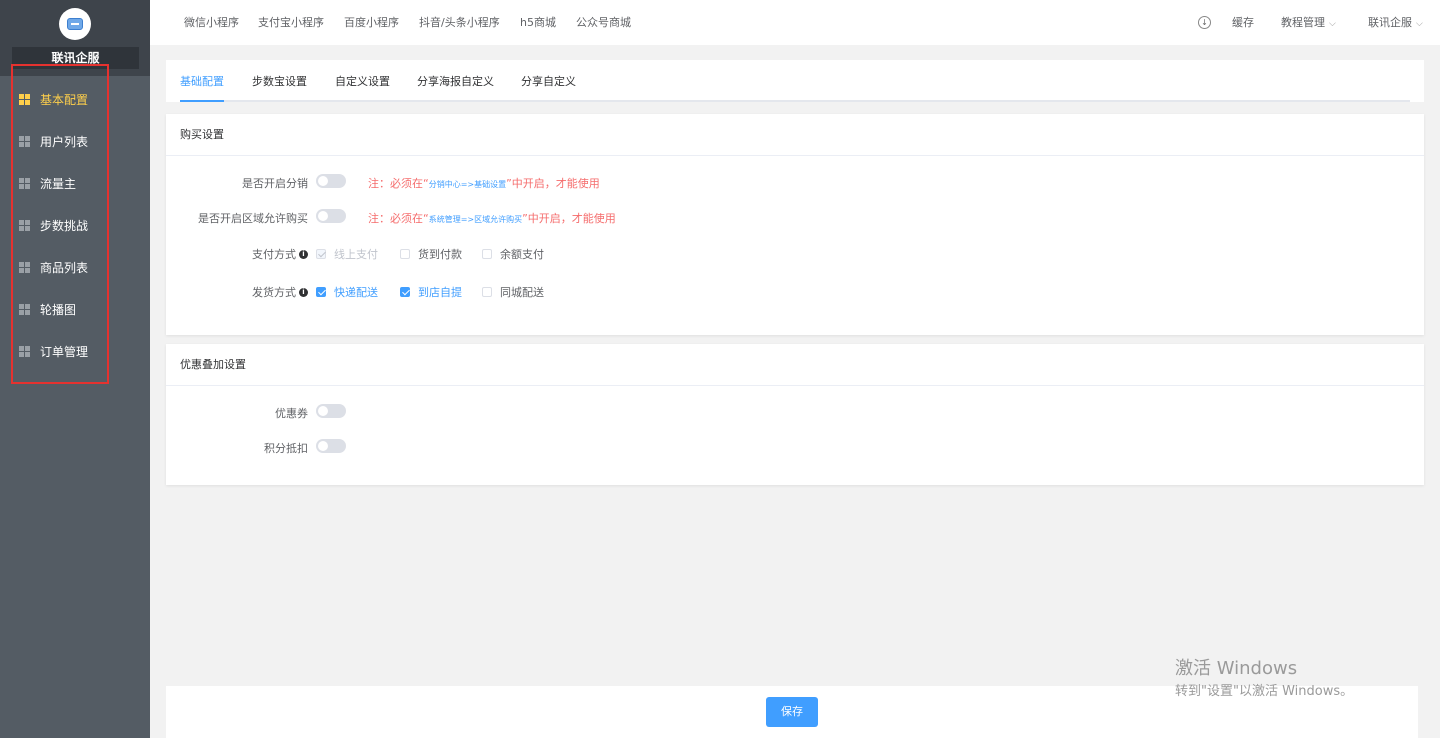 This screenshot has width=1440, height=738. Describe the element at coordinates (455, 81) in the screenshot. I see `tab-share-poster-custom: 分享海报自定义` at that location.